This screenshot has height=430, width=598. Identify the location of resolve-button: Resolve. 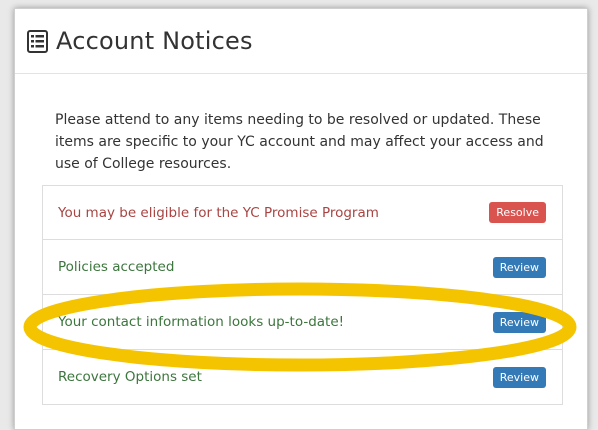
(517, 212).